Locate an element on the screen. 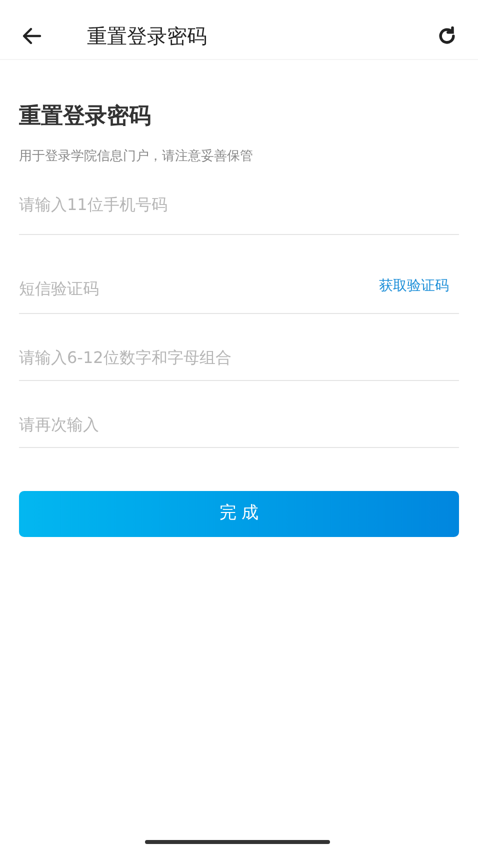  input-field: 请输入6-12位数字和字母组合 is located at coordinates (239, 358).